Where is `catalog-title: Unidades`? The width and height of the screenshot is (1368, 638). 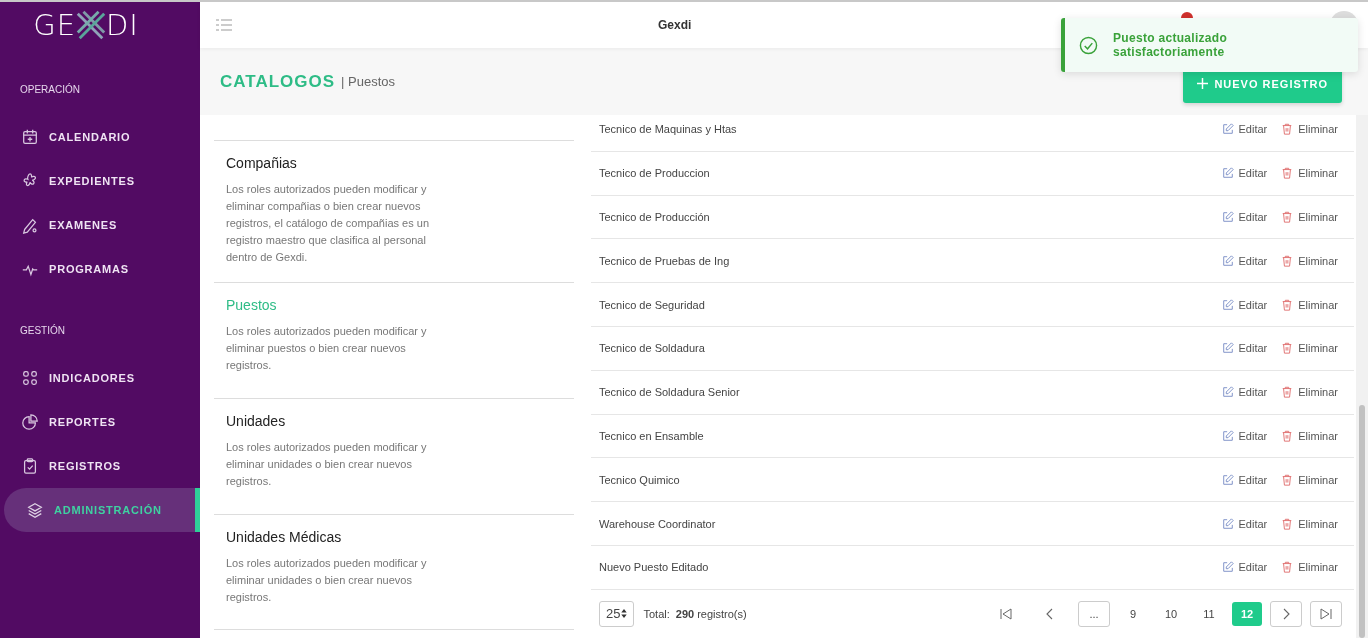
catalog-title: Unidades is located at coordinates (256, 421).